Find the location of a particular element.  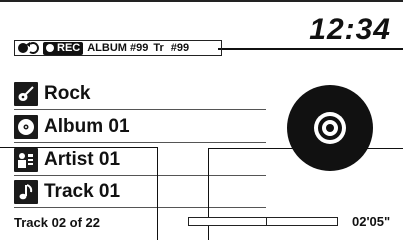

progress-bar is located at coordinates (263, 221).